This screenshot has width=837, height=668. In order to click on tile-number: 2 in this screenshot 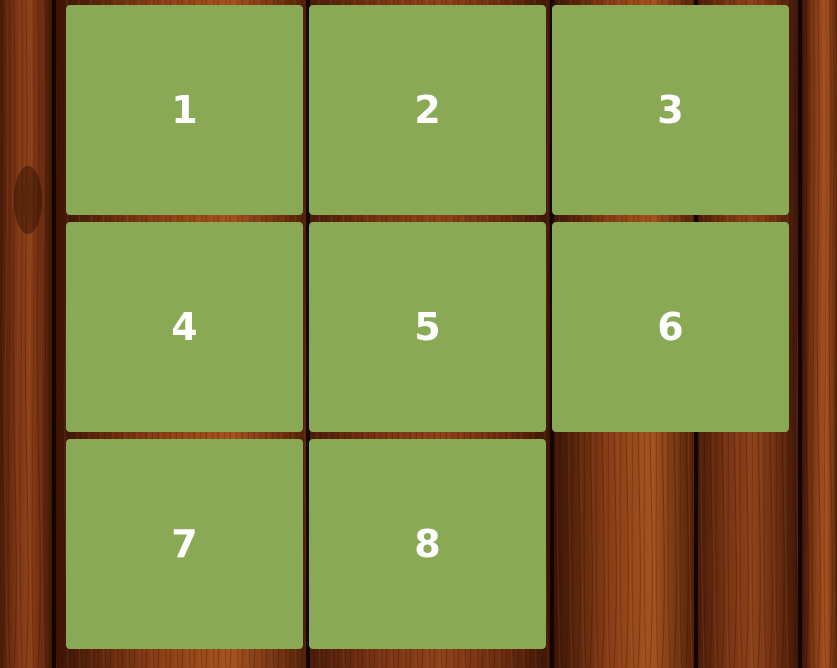, I will do `click(427, 110)`.